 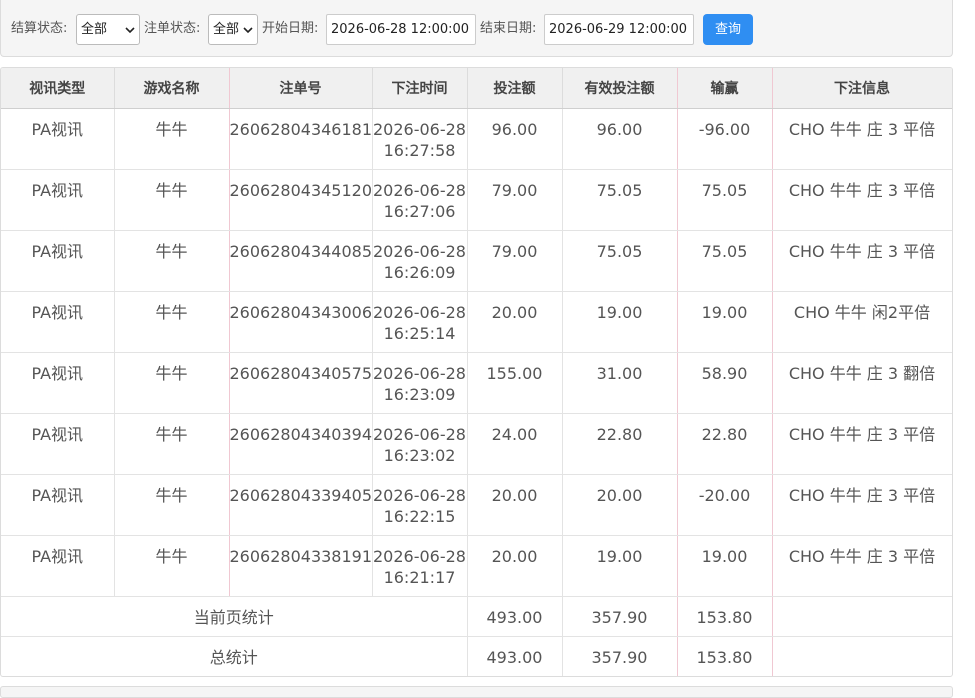 What do you see at coordinates (401, 29) in the screenshot?
I see `start-date-input: 2026-06-28 12:00:00` at bounding box center [401, 29].